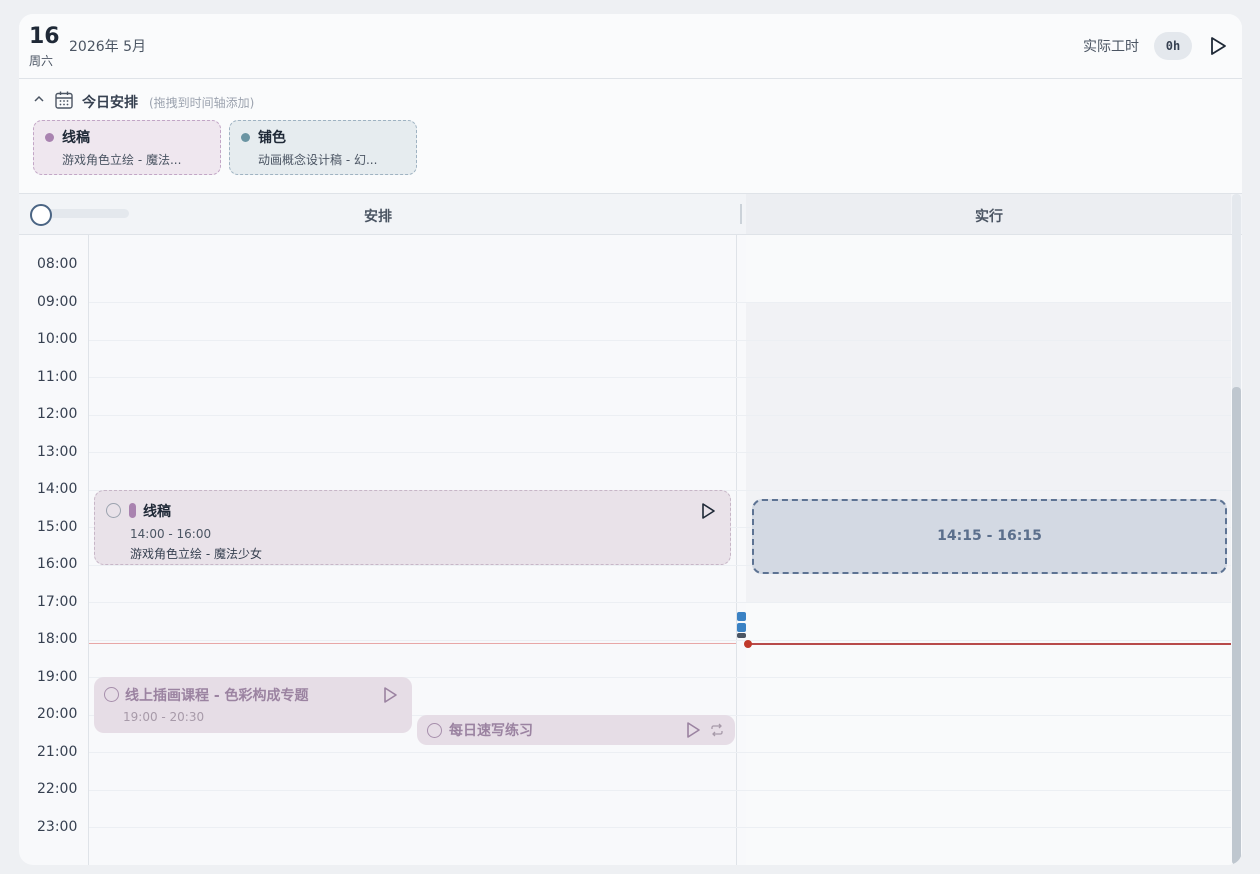 The height and width of the screenshot is (874, 1260). What do you see at coordinates (88, 550) in the screenshot?
I see `time-axis-line` at bounding box center [88, 550].